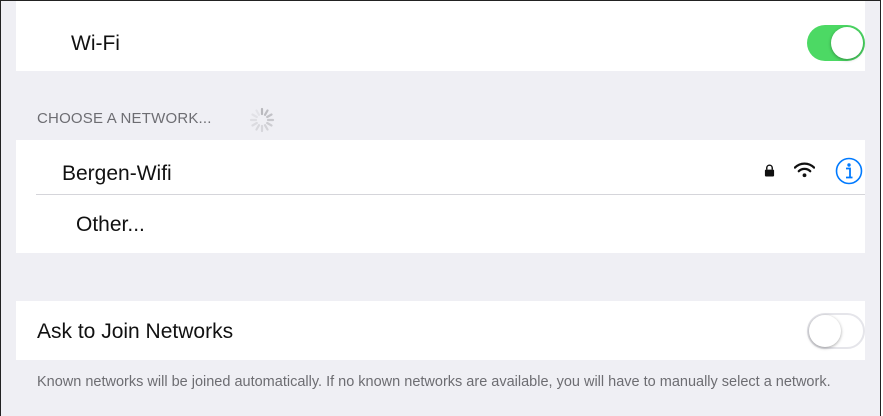 The width and height of the screenshot is (883, 416). What do you see at coordinates (825, 331) in the screenshot?
I see `ask-to-join-toggle-knob` at bounding box center [825, 331].